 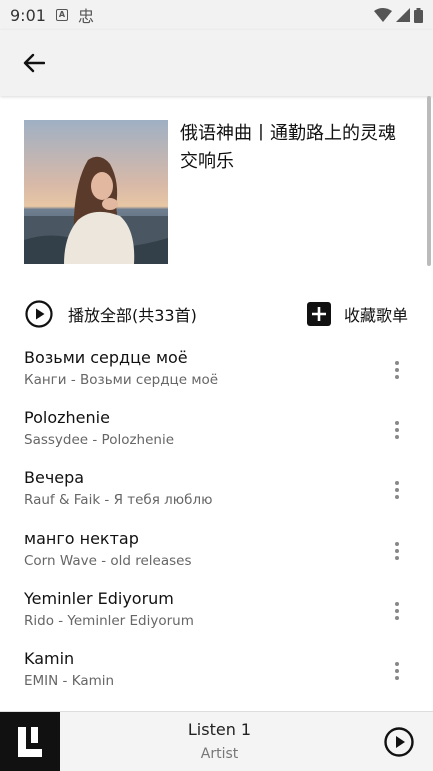 What do you see at coordinates (216, 671) in the screenshot?
I see `song-item: Kamin EMIN - Kamin` at bounding box center [216, 671].